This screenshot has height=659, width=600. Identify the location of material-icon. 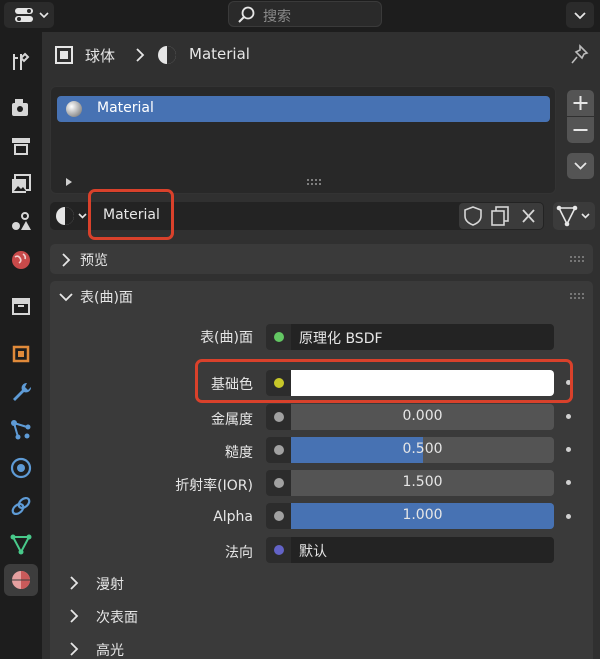
(21, 580).